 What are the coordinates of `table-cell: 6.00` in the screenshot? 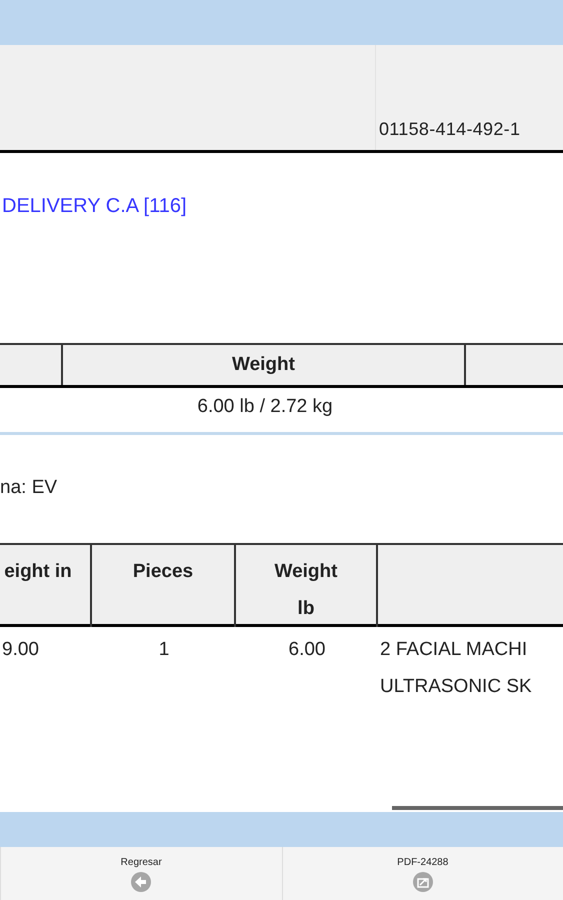 It's located at (307, 649).